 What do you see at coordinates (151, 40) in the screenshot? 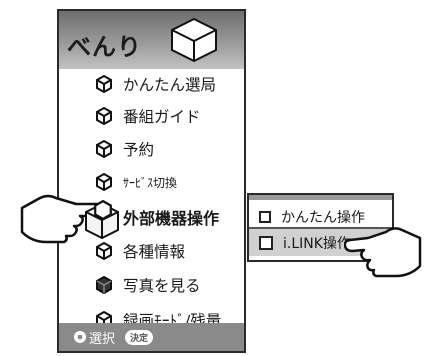
I see `menu-header: べんり` at bounding box center [151, 40].